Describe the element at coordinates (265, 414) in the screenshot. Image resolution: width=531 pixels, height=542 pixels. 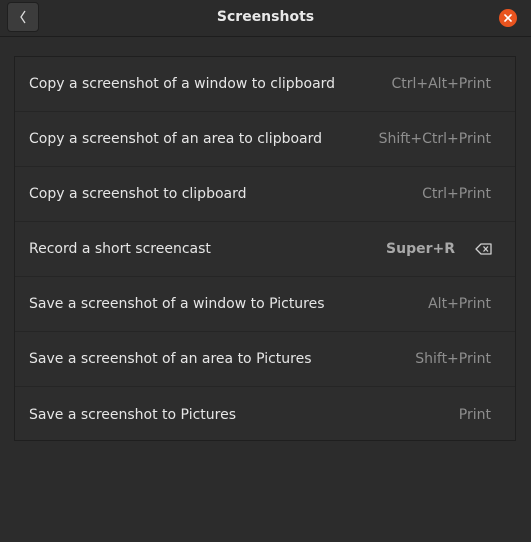
I see `shortcut-row-save-pictures: Save a screenshot to Pictures Print` at that location.